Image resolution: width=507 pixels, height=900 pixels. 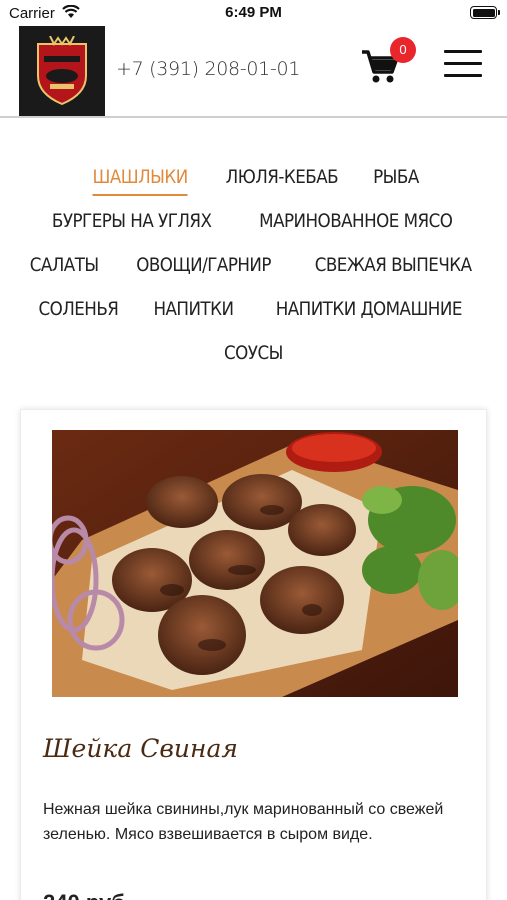 What do you see at coordinates (208, 69) in the screenshot?
I see `phone-number: +7 (391) 208-01-01` at bounding box center [208, 69].